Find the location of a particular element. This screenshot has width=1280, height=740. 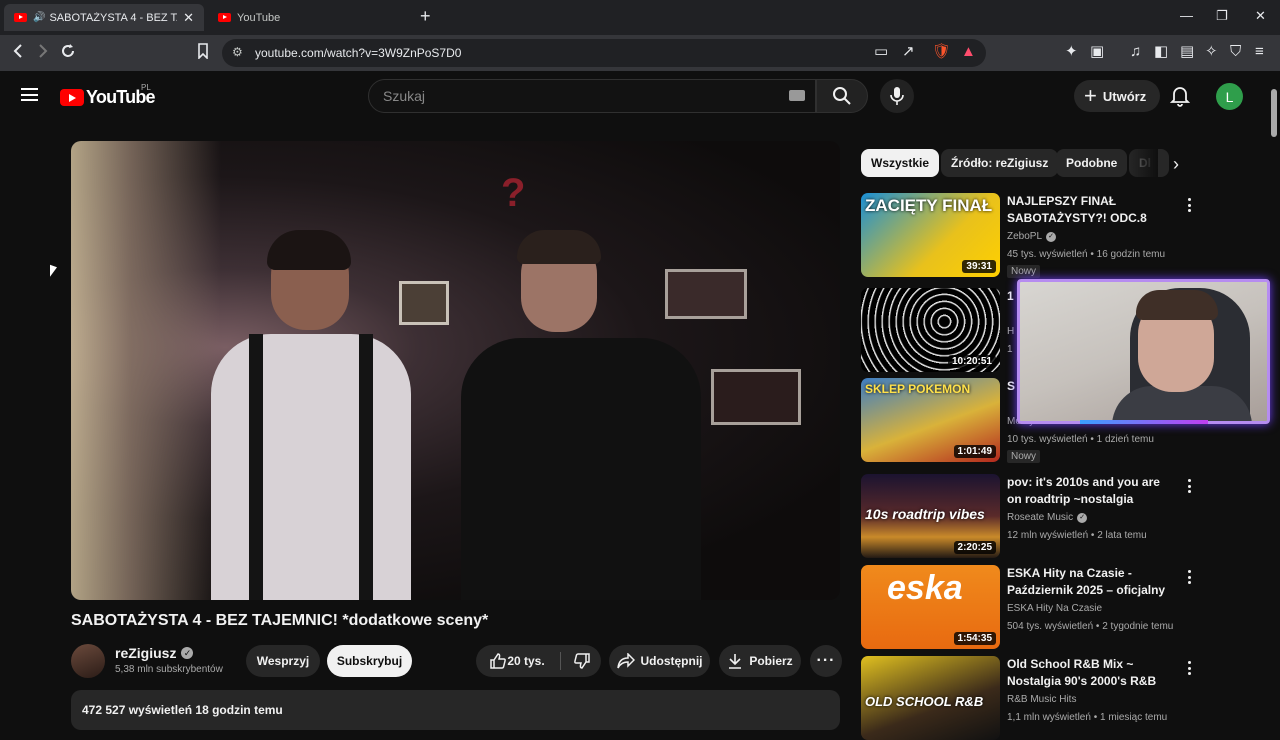

forward-icon is located at coordinates (43, 53).